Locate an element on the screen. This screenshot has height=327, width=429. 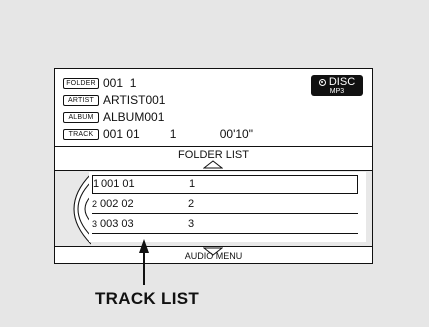
track-row: TRACK 001 01 1 00'10" is located at coordinates (158, 134).